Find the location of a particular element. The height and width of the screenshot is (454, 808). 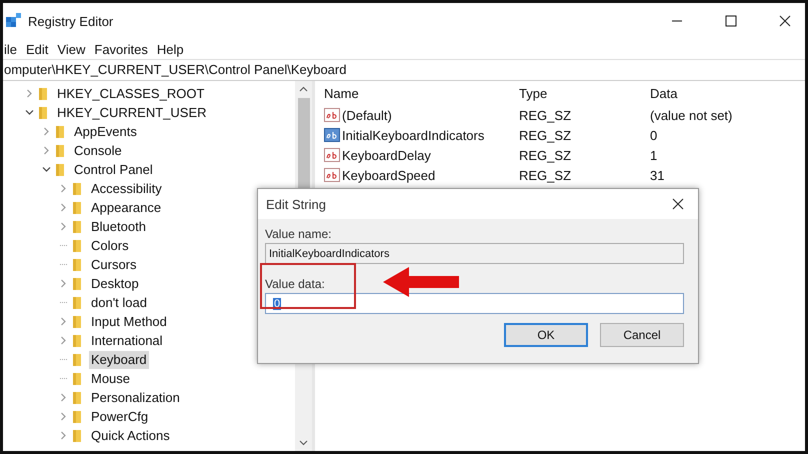

value-data: 0 is located at coordinates (654, 135).